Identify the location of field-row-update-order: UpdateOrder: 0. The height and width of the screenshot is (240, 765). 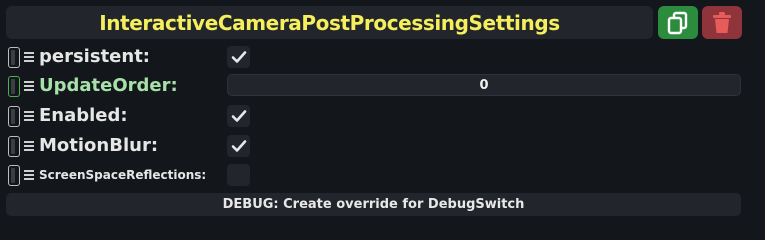
(382, 86).